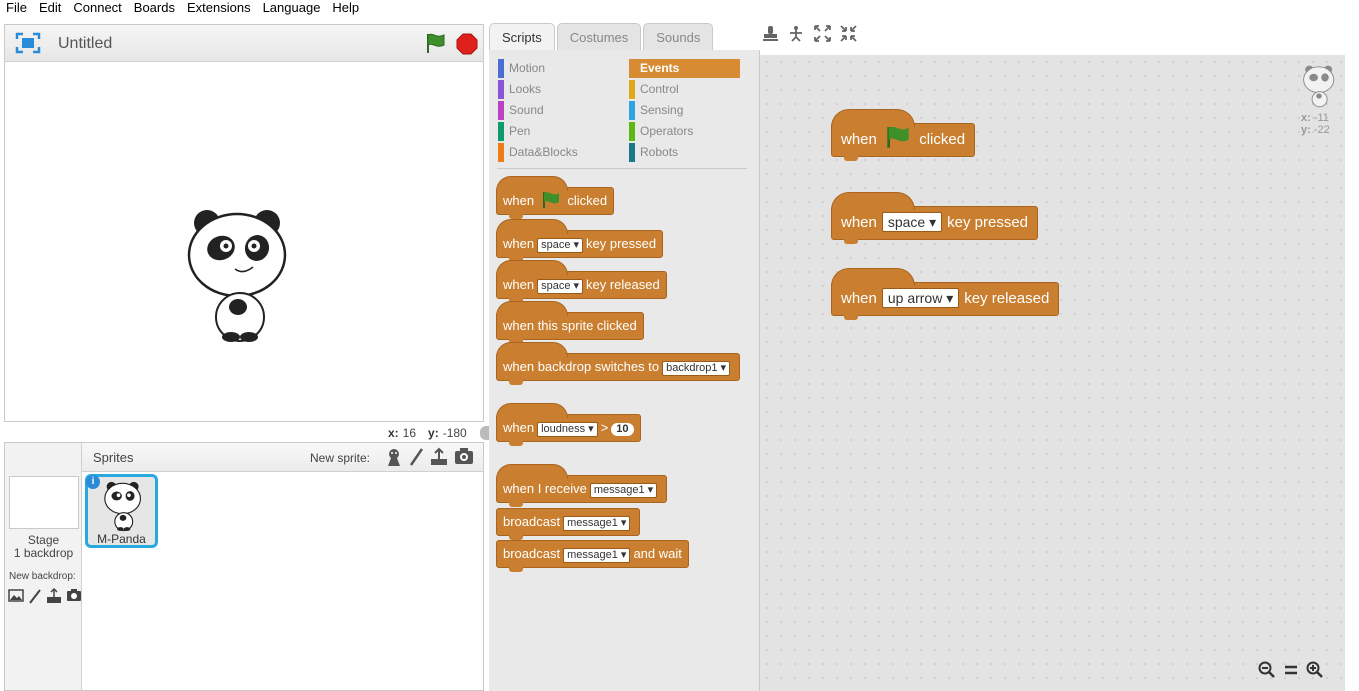 This screenshot has width=1359, height=691. I want to click on block-when-backdrop-switches: when backdrop switches to backdrop1, so click(618, 363).